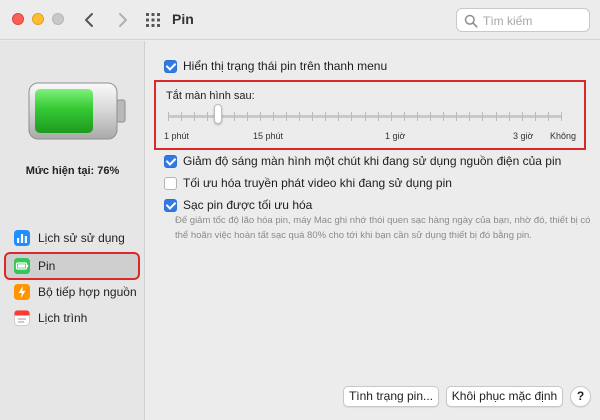 The width and height of the screenshot is (600, 420). I want to click on sidebar-item-label: Pin, so click(47, 266).